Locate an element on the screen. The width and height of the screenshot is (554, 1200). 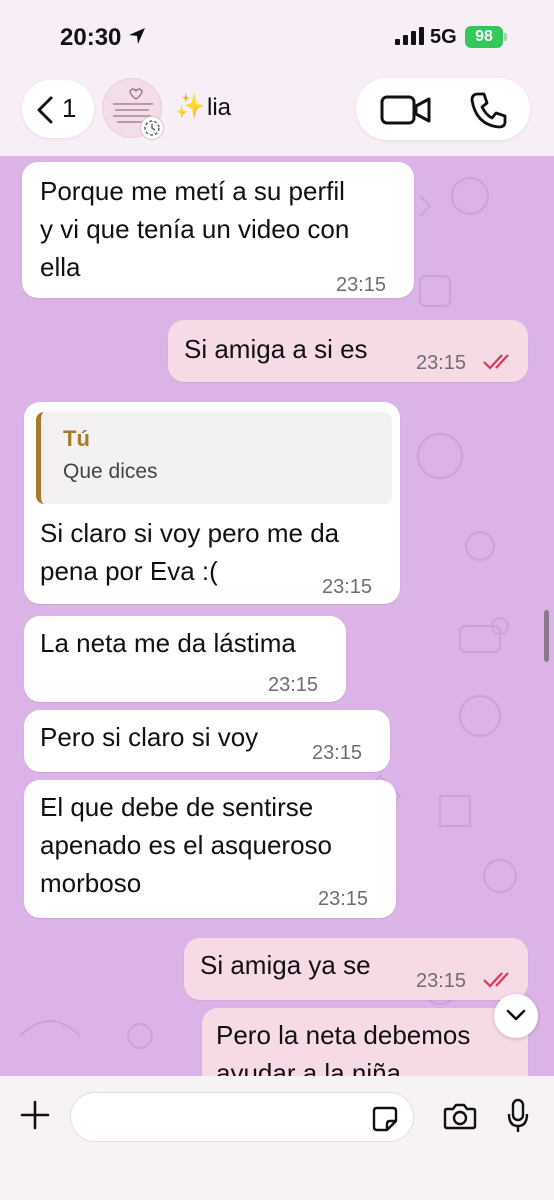
message-bubble-outgoing: Si amiga a si es 23:15 is located at coordinates (348, 351).